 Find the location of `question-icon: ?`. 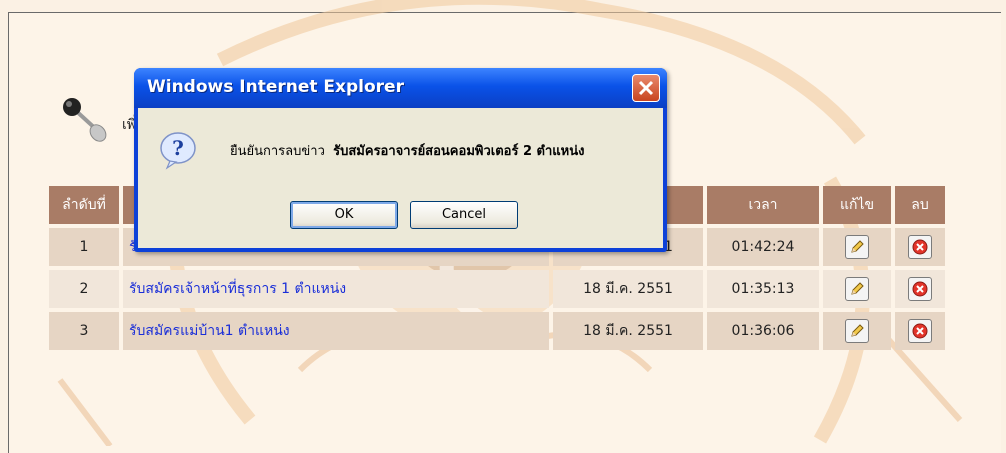

question-icon: ? is located at coordinates (178, 151).